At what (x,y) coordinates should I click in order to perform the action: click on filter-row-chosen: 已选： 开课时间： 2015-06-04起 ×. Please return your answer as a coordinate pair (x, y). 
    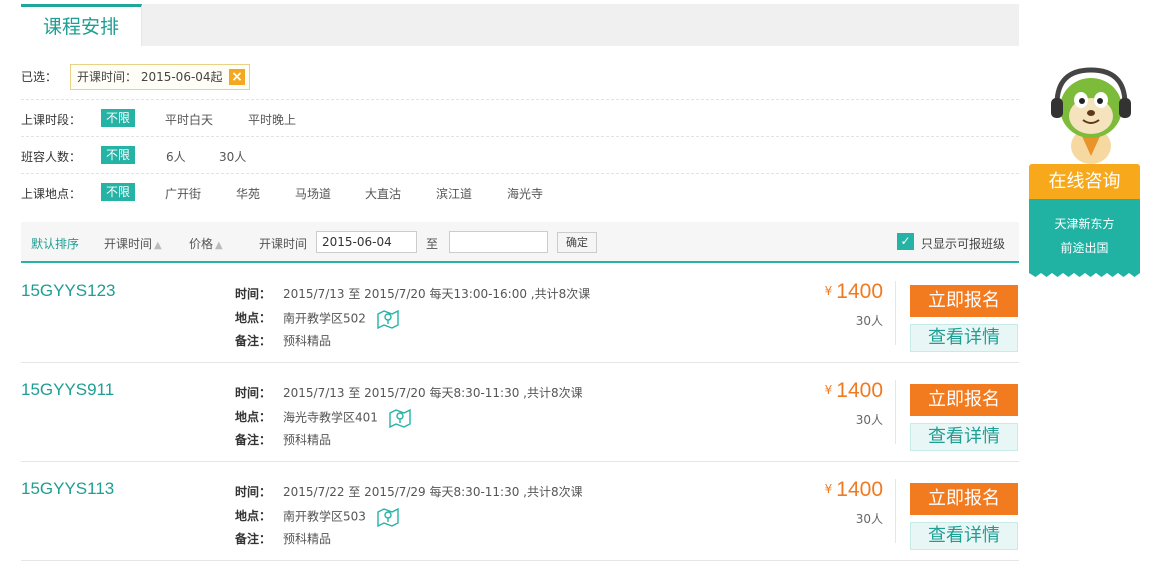
    Looking at the image, I should click on (520, 75).